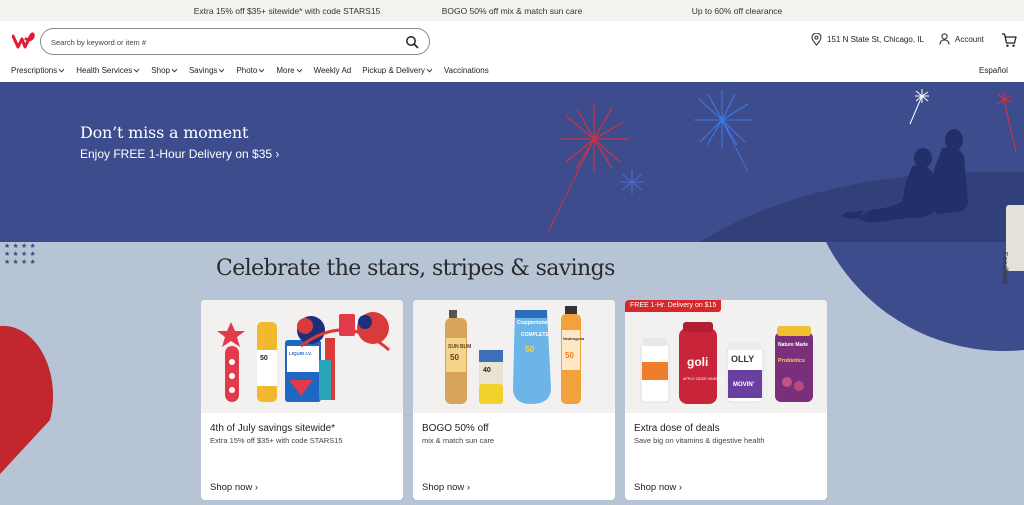 The width and height of the screenshot is (1024, 505). I want to click on nav-item-prescriptions: Prescriptions, so click(38, 70).